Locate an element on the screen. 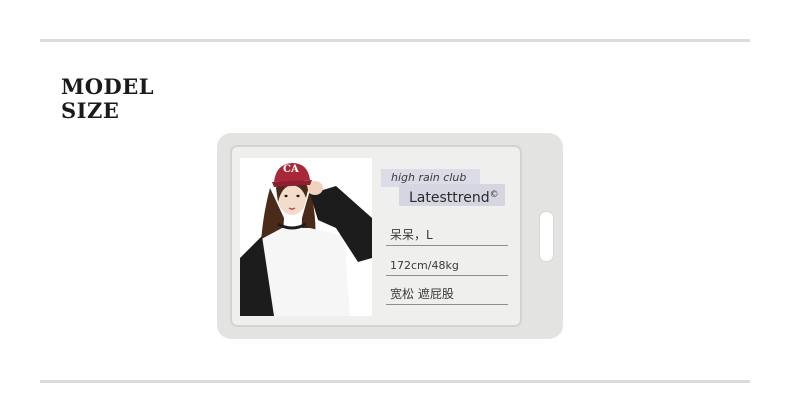 This screenshot has width=790, height=413. model-figure-illustration is located at coordinates (306, 237).